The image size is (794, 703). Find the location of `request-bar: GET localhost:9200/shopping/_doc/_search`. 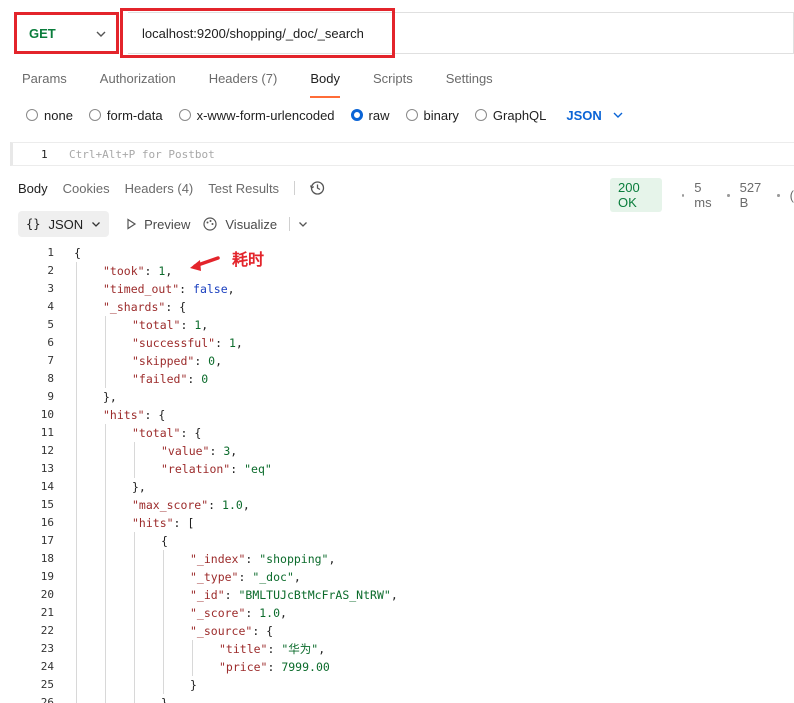

request-bar: GET localhost:9200/shopping/_doc/_search is located at coordinates (397, 31).